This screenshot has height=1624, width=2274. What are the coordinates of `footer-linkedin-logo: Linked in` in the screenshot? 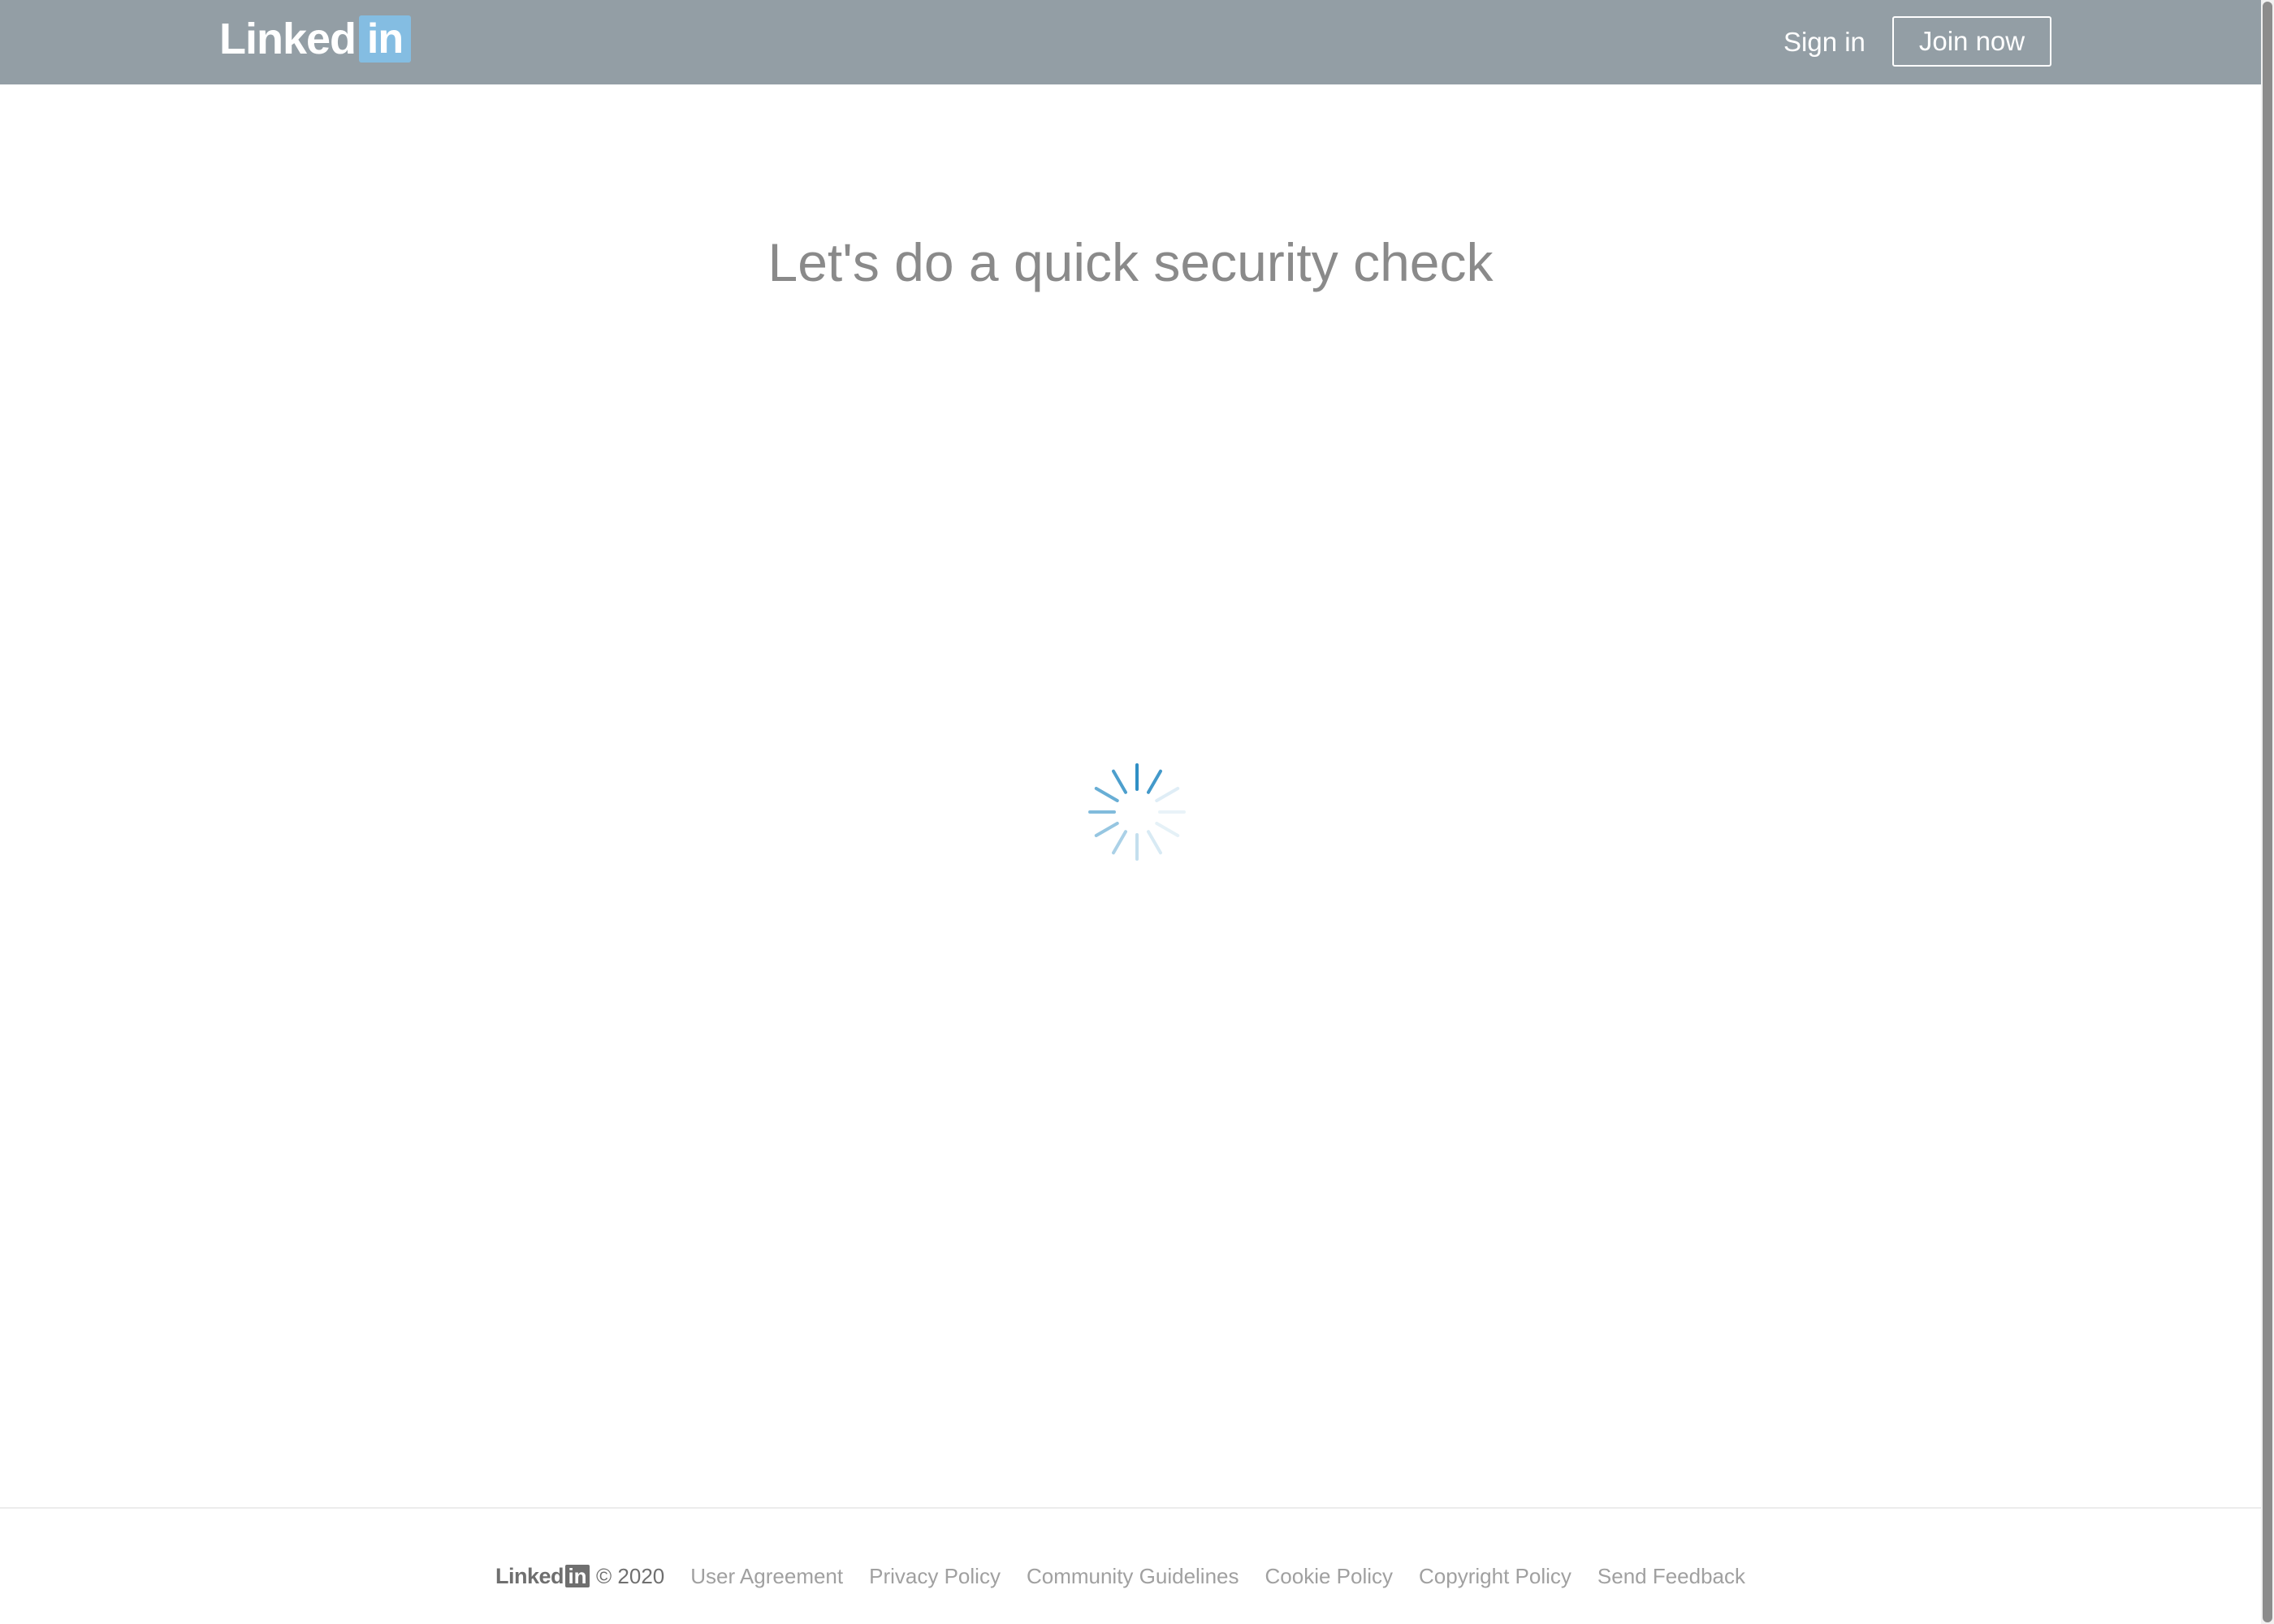 It's located at (542, 1577).